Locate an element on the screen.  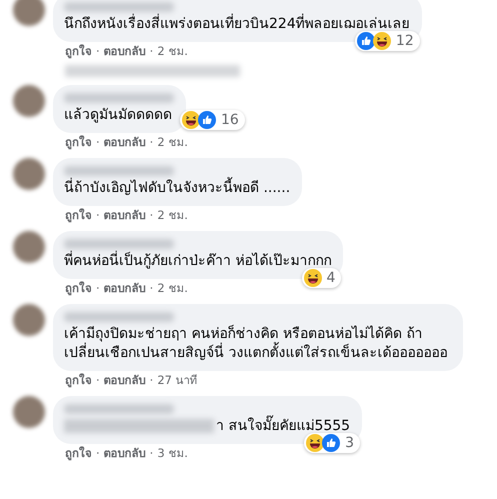
comment-text: พี่คนห่อนี่เป็นกู้ภัยเก่าป่ะค๊าา ห่อได้เป๊ะมากกก is located at coordinates (198, 261).